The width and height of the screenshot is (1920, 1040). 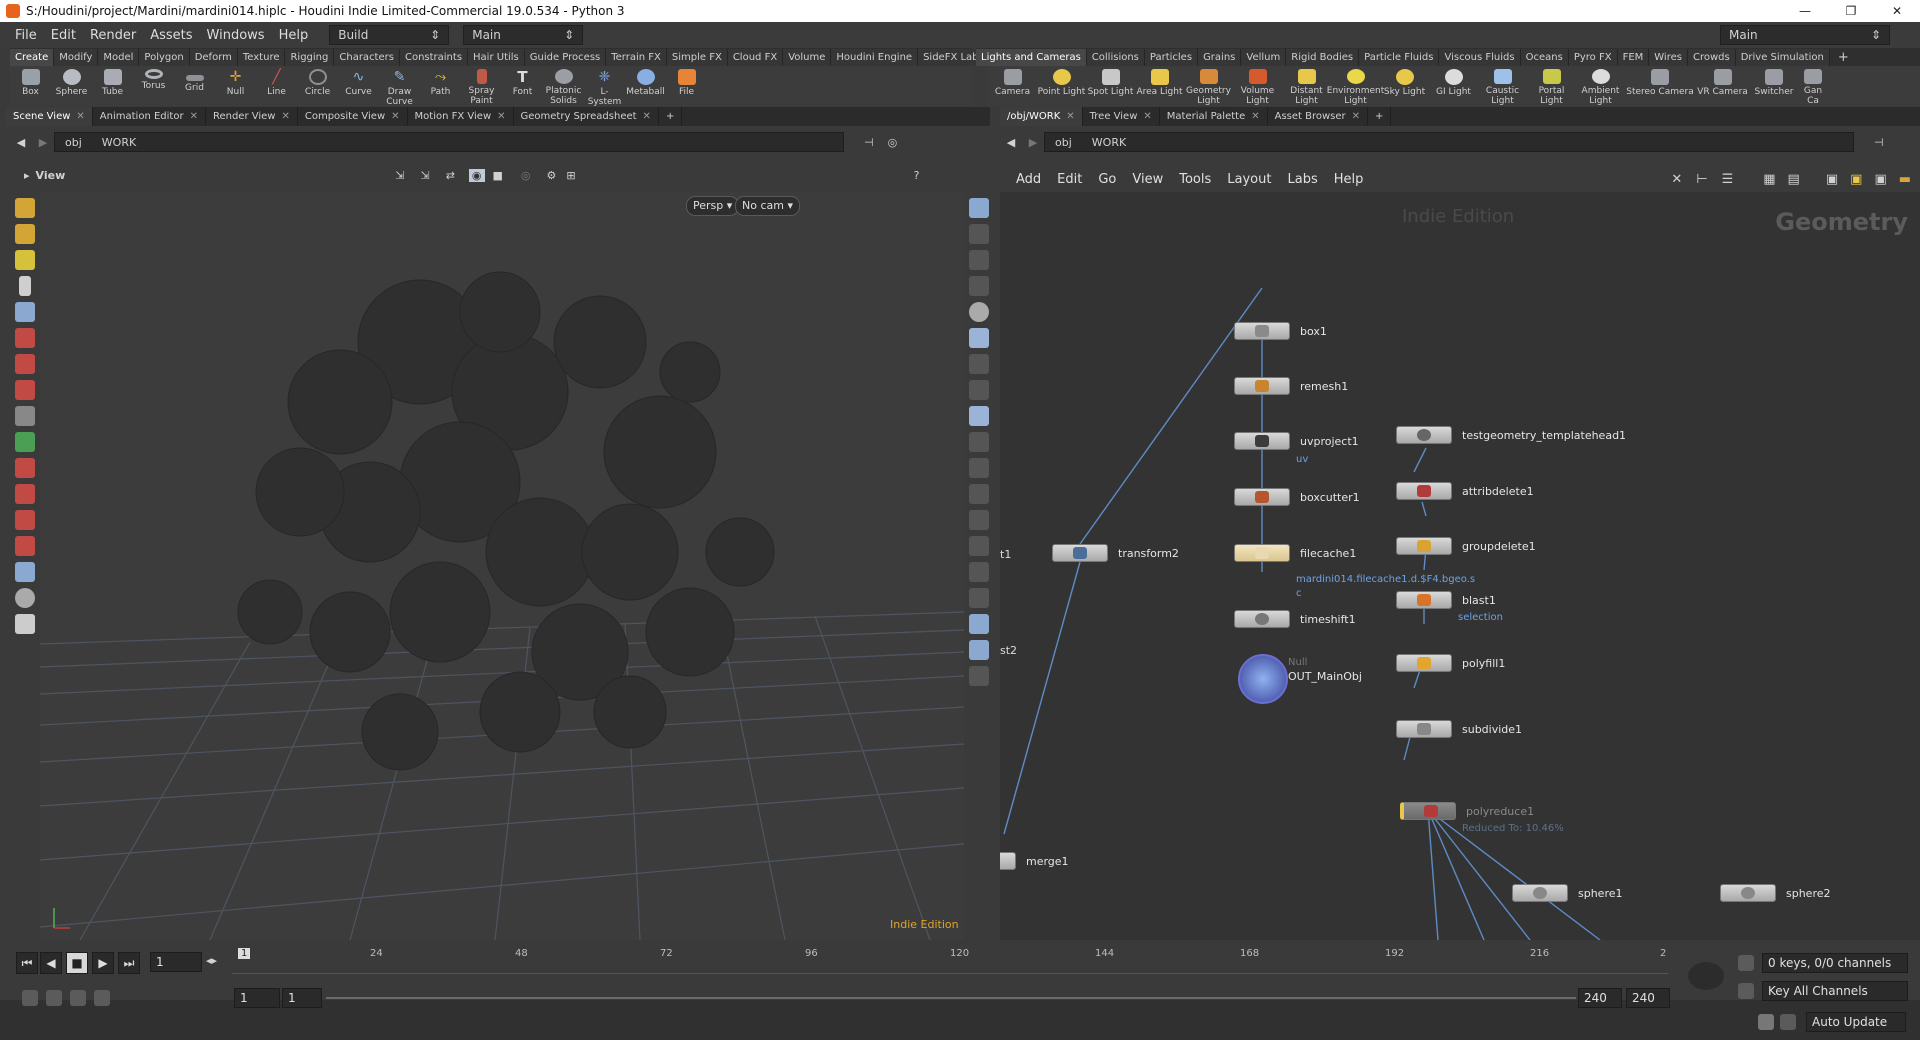 What do you see at coordinates (25, 234) in the screenshot?
I see `brush-icon` at bounding box center [25, 234].